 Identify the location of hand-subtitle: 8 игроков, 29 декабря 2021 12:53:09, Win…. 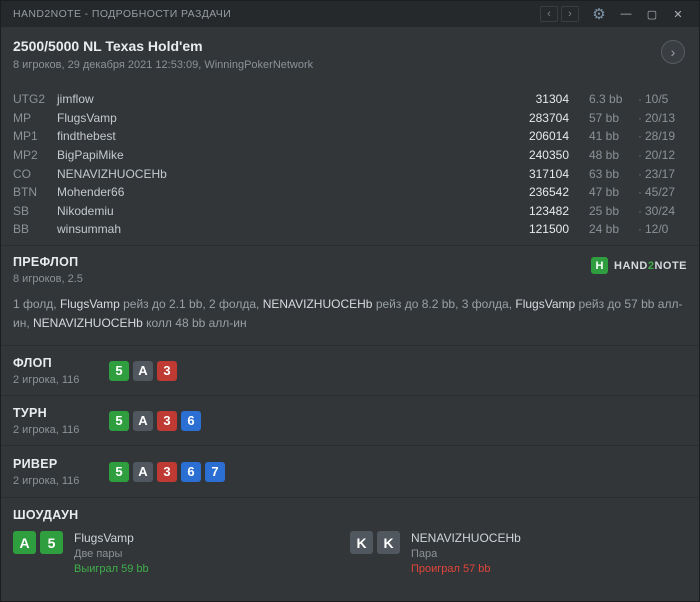
(163, 65).